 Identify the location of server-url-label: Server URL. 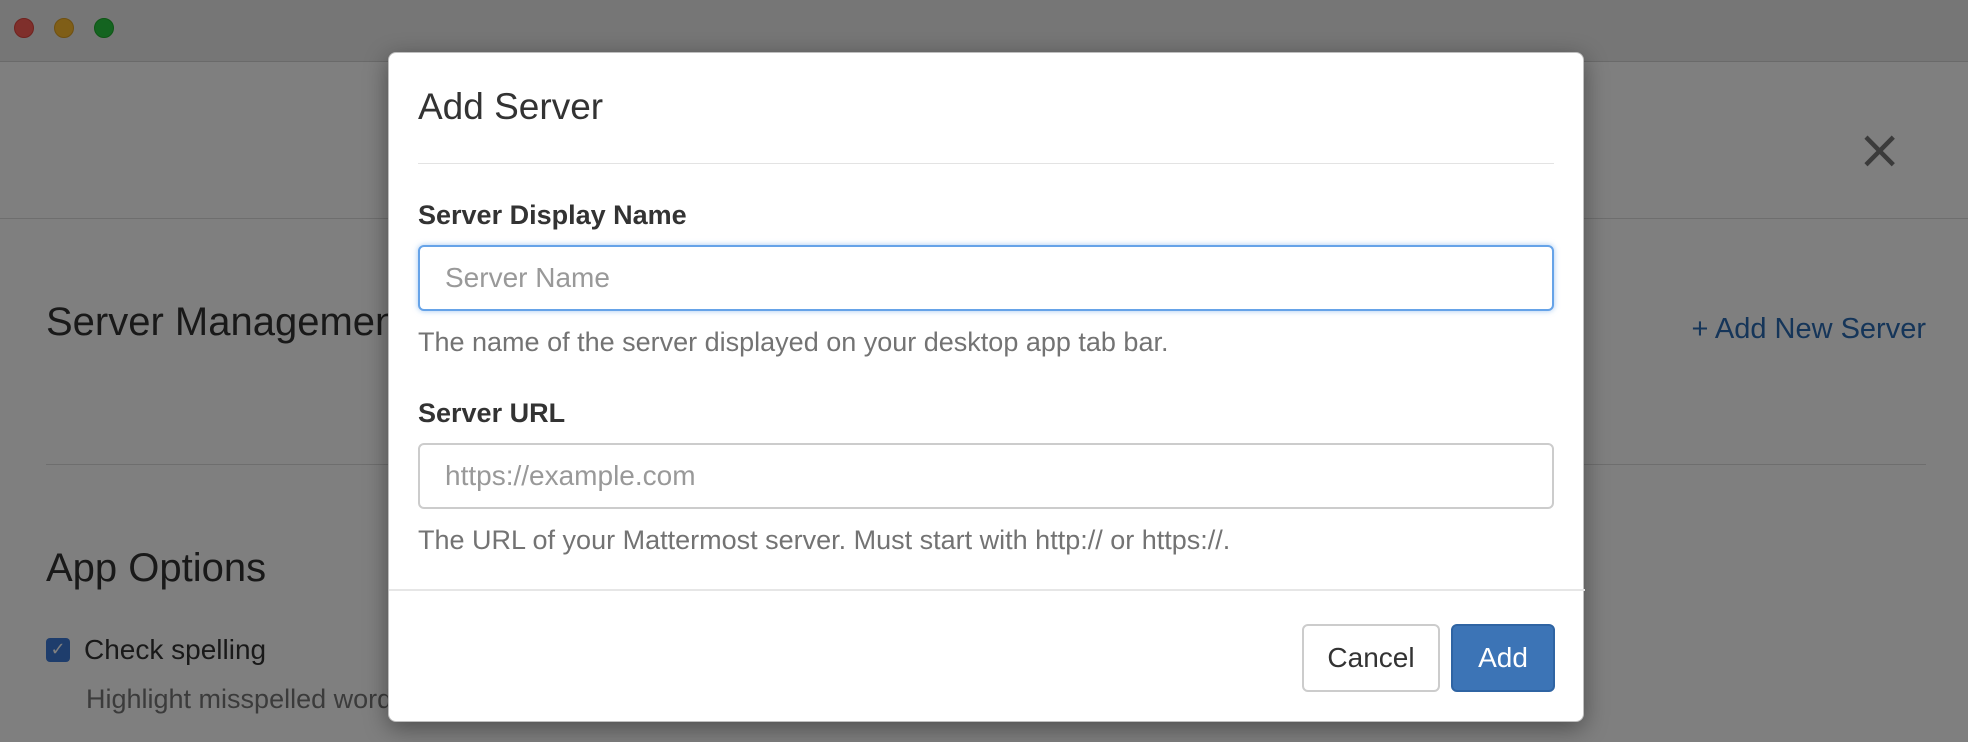
(492, 413).